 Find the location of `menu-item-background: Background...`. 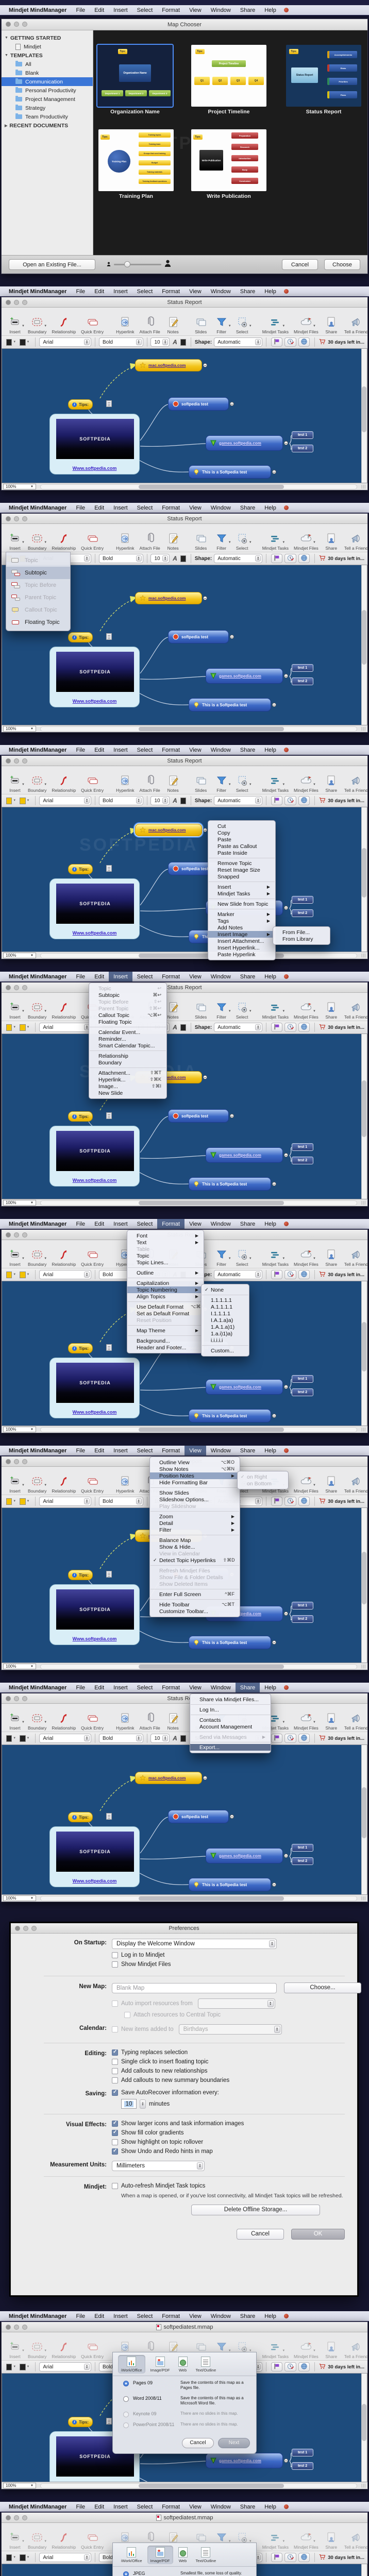

menu-item-background: Background... is located at coordinates (165, 1340).